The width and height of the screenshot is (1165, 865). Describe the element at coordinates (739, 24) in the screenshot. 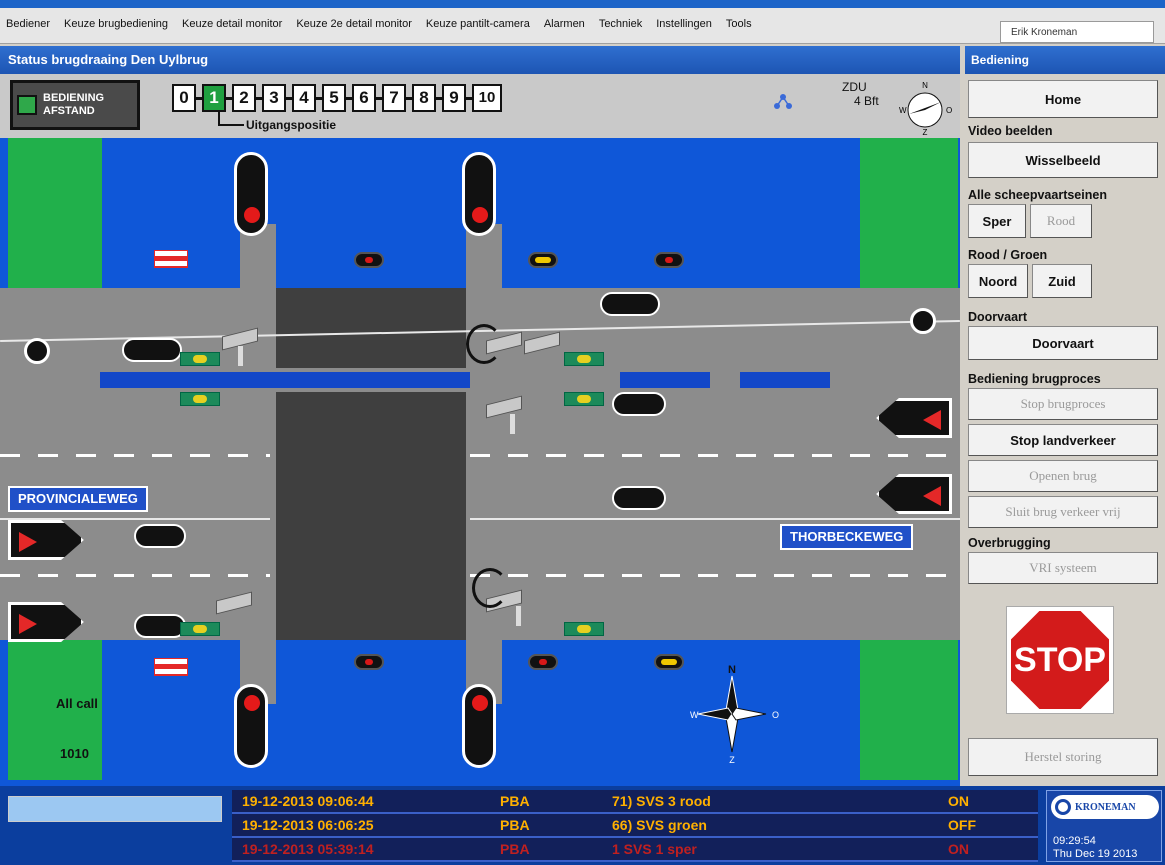

I see `menu-tools: Tools` at that location.